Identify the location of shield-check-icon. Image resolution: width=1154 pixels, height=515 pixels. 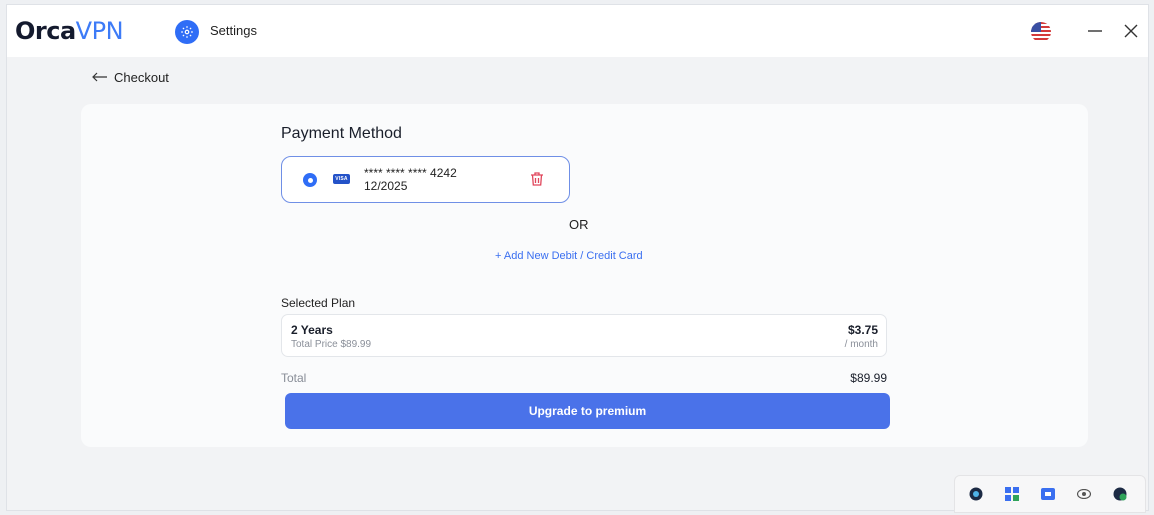
(1120, 494).